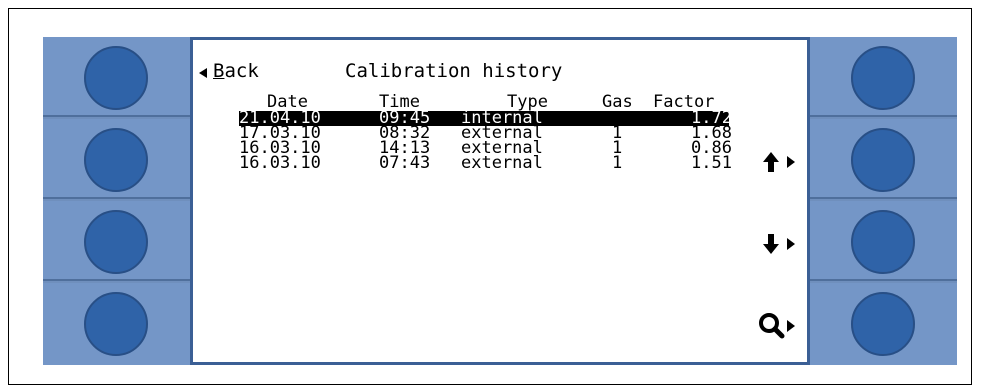 Image resolution: width=983 pixels, height=391 pixels. What do you see at coordinates (502, 163) in the screenshot?
I see `cell-type: external` at bounding box center [502, 163].